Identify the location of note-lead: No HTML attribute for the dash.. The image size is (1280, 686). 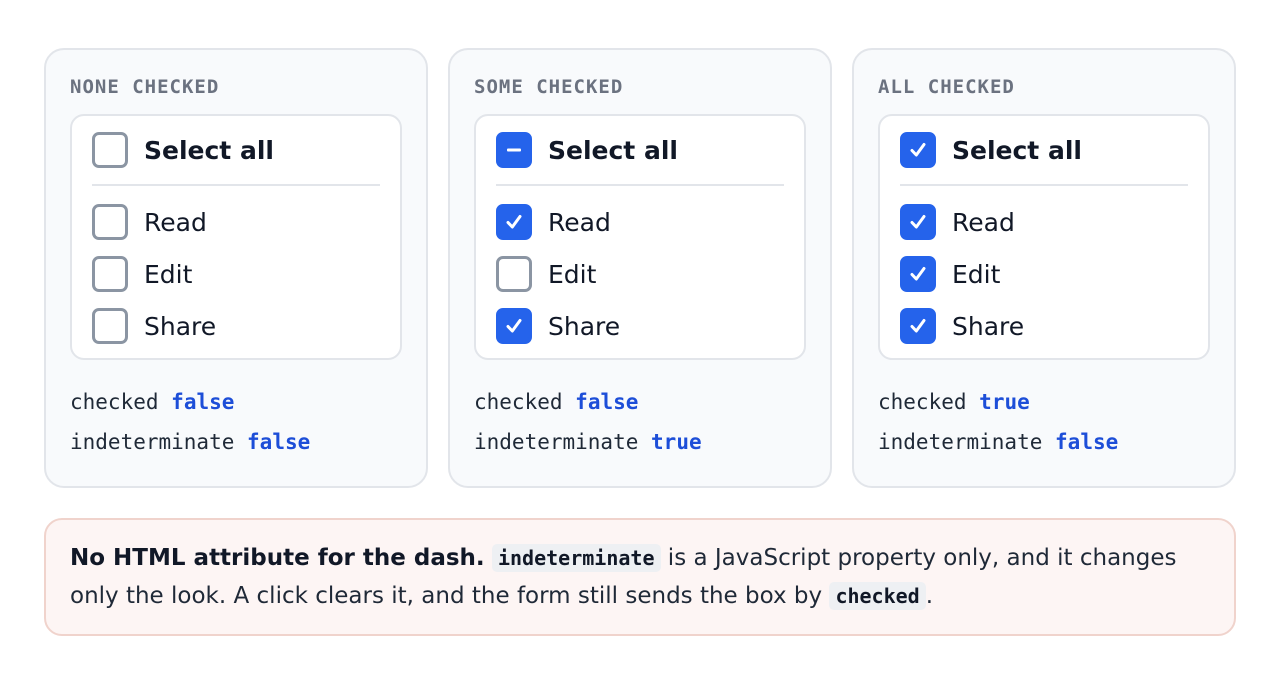
(277, 558).